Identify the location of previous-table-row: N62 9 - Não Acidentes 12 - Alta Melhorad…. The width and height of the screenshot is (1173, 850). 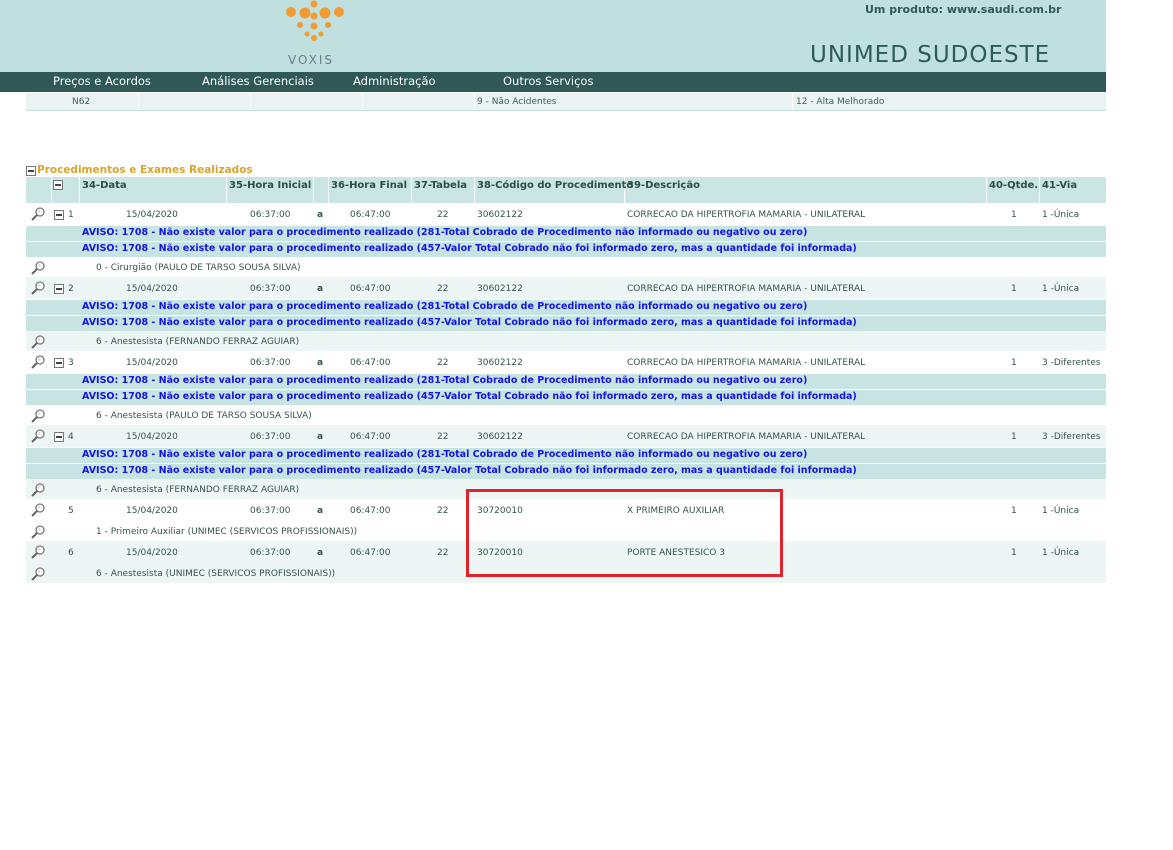
(566, 102).